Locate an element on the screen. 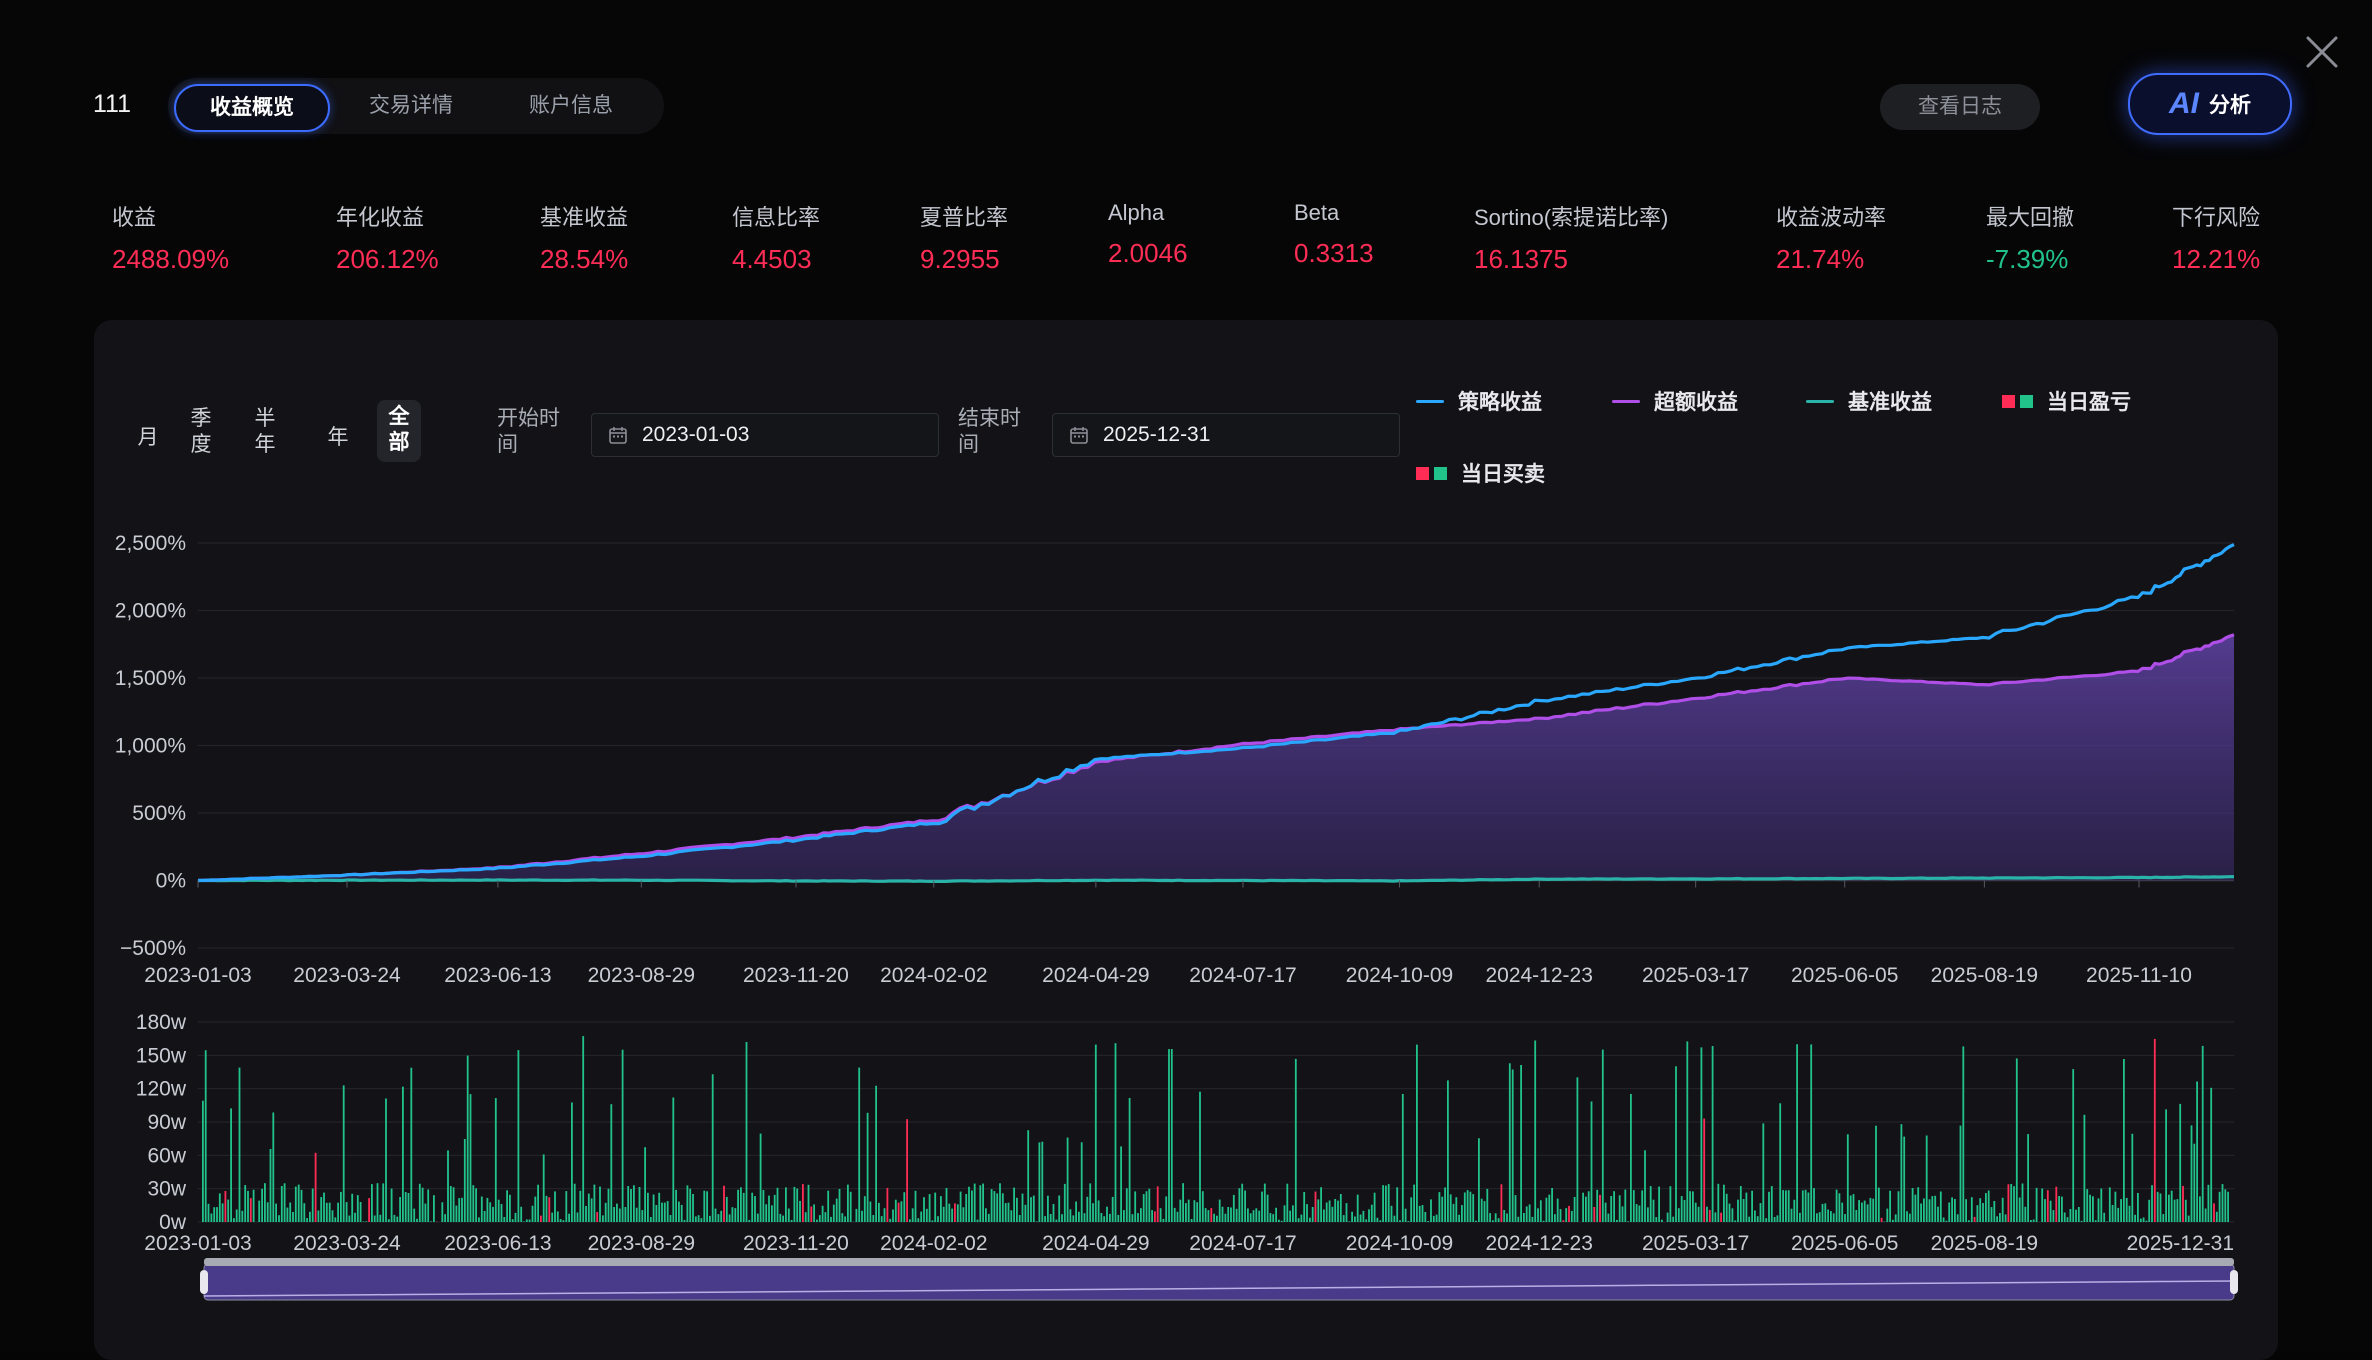 Image resolution: width=2372 pixels, height=1360 pixels. x-tick-label: 2024-02-02 is located at coordinates (933, 1243).